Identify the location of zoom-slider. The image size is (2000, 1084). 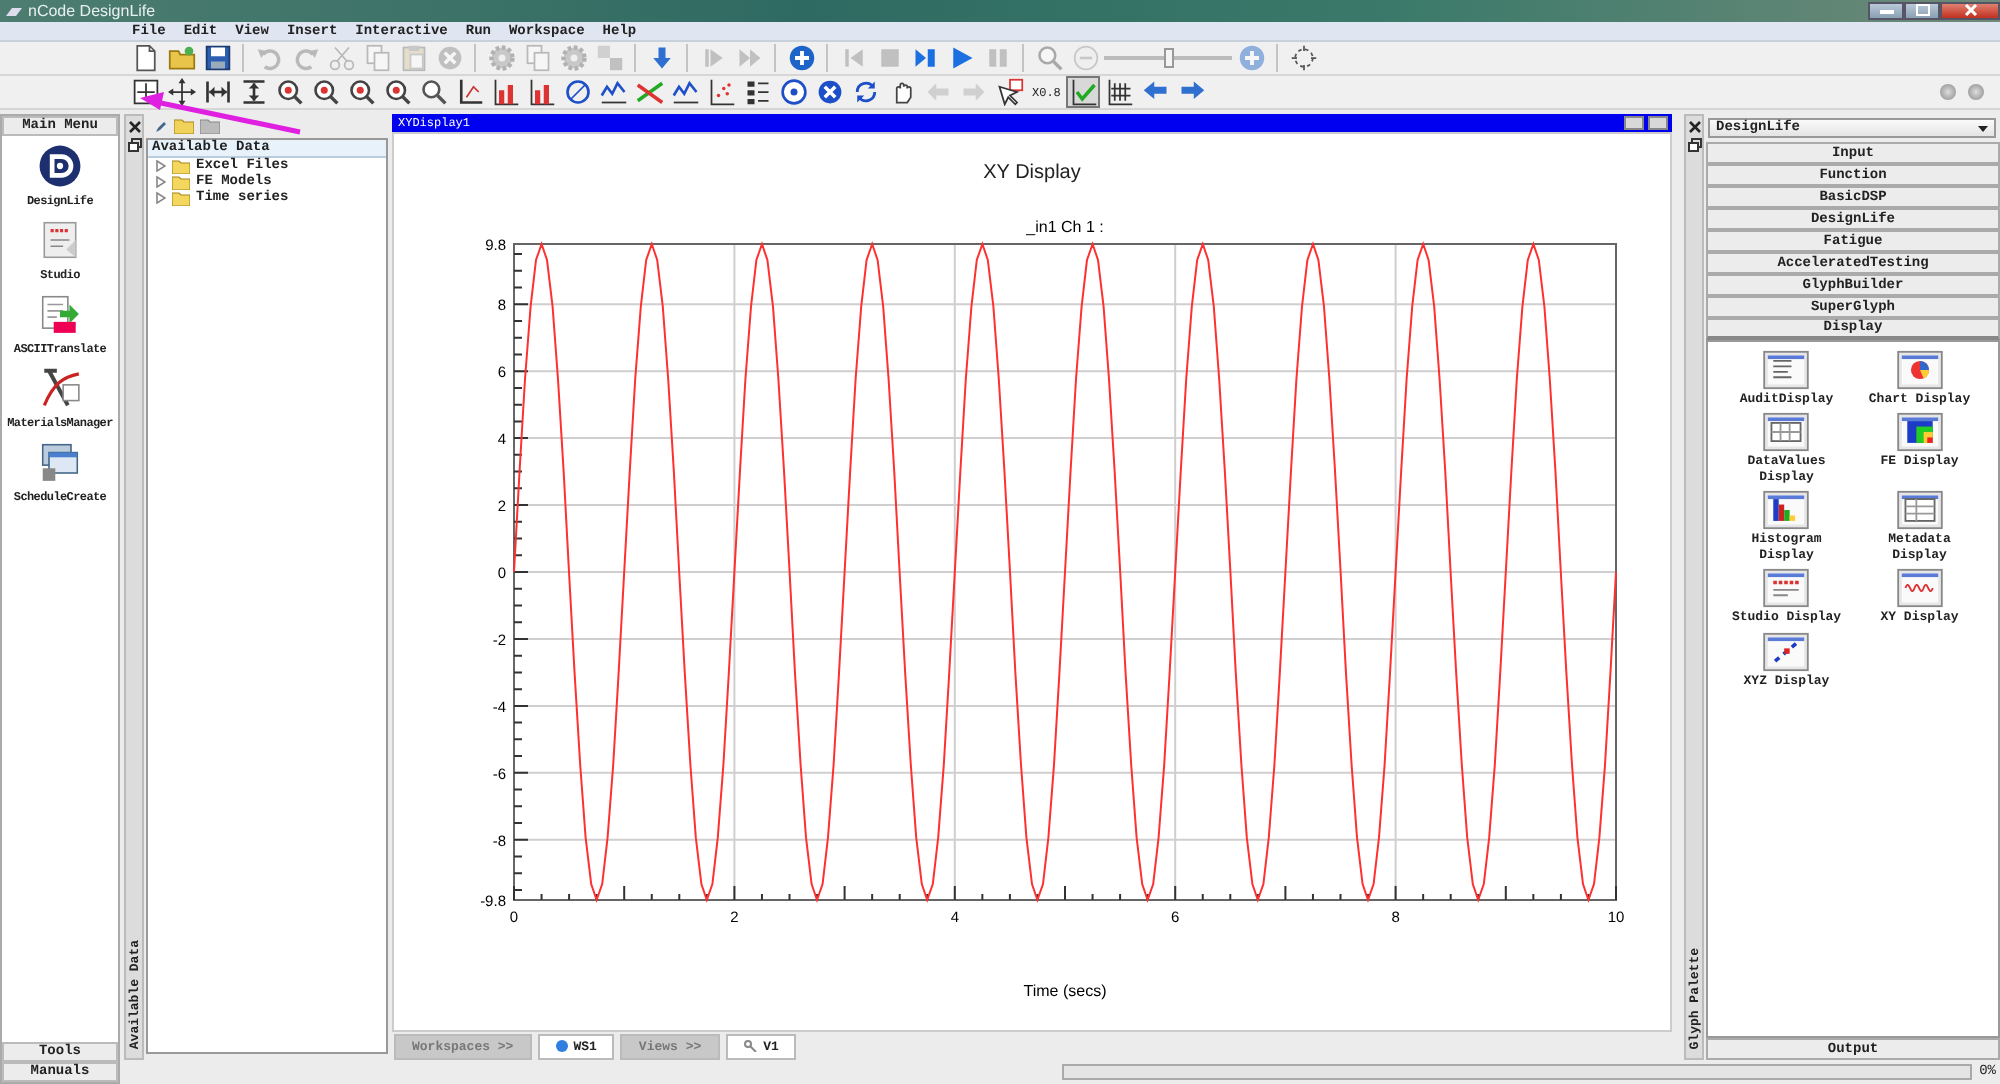
(1168, 58).